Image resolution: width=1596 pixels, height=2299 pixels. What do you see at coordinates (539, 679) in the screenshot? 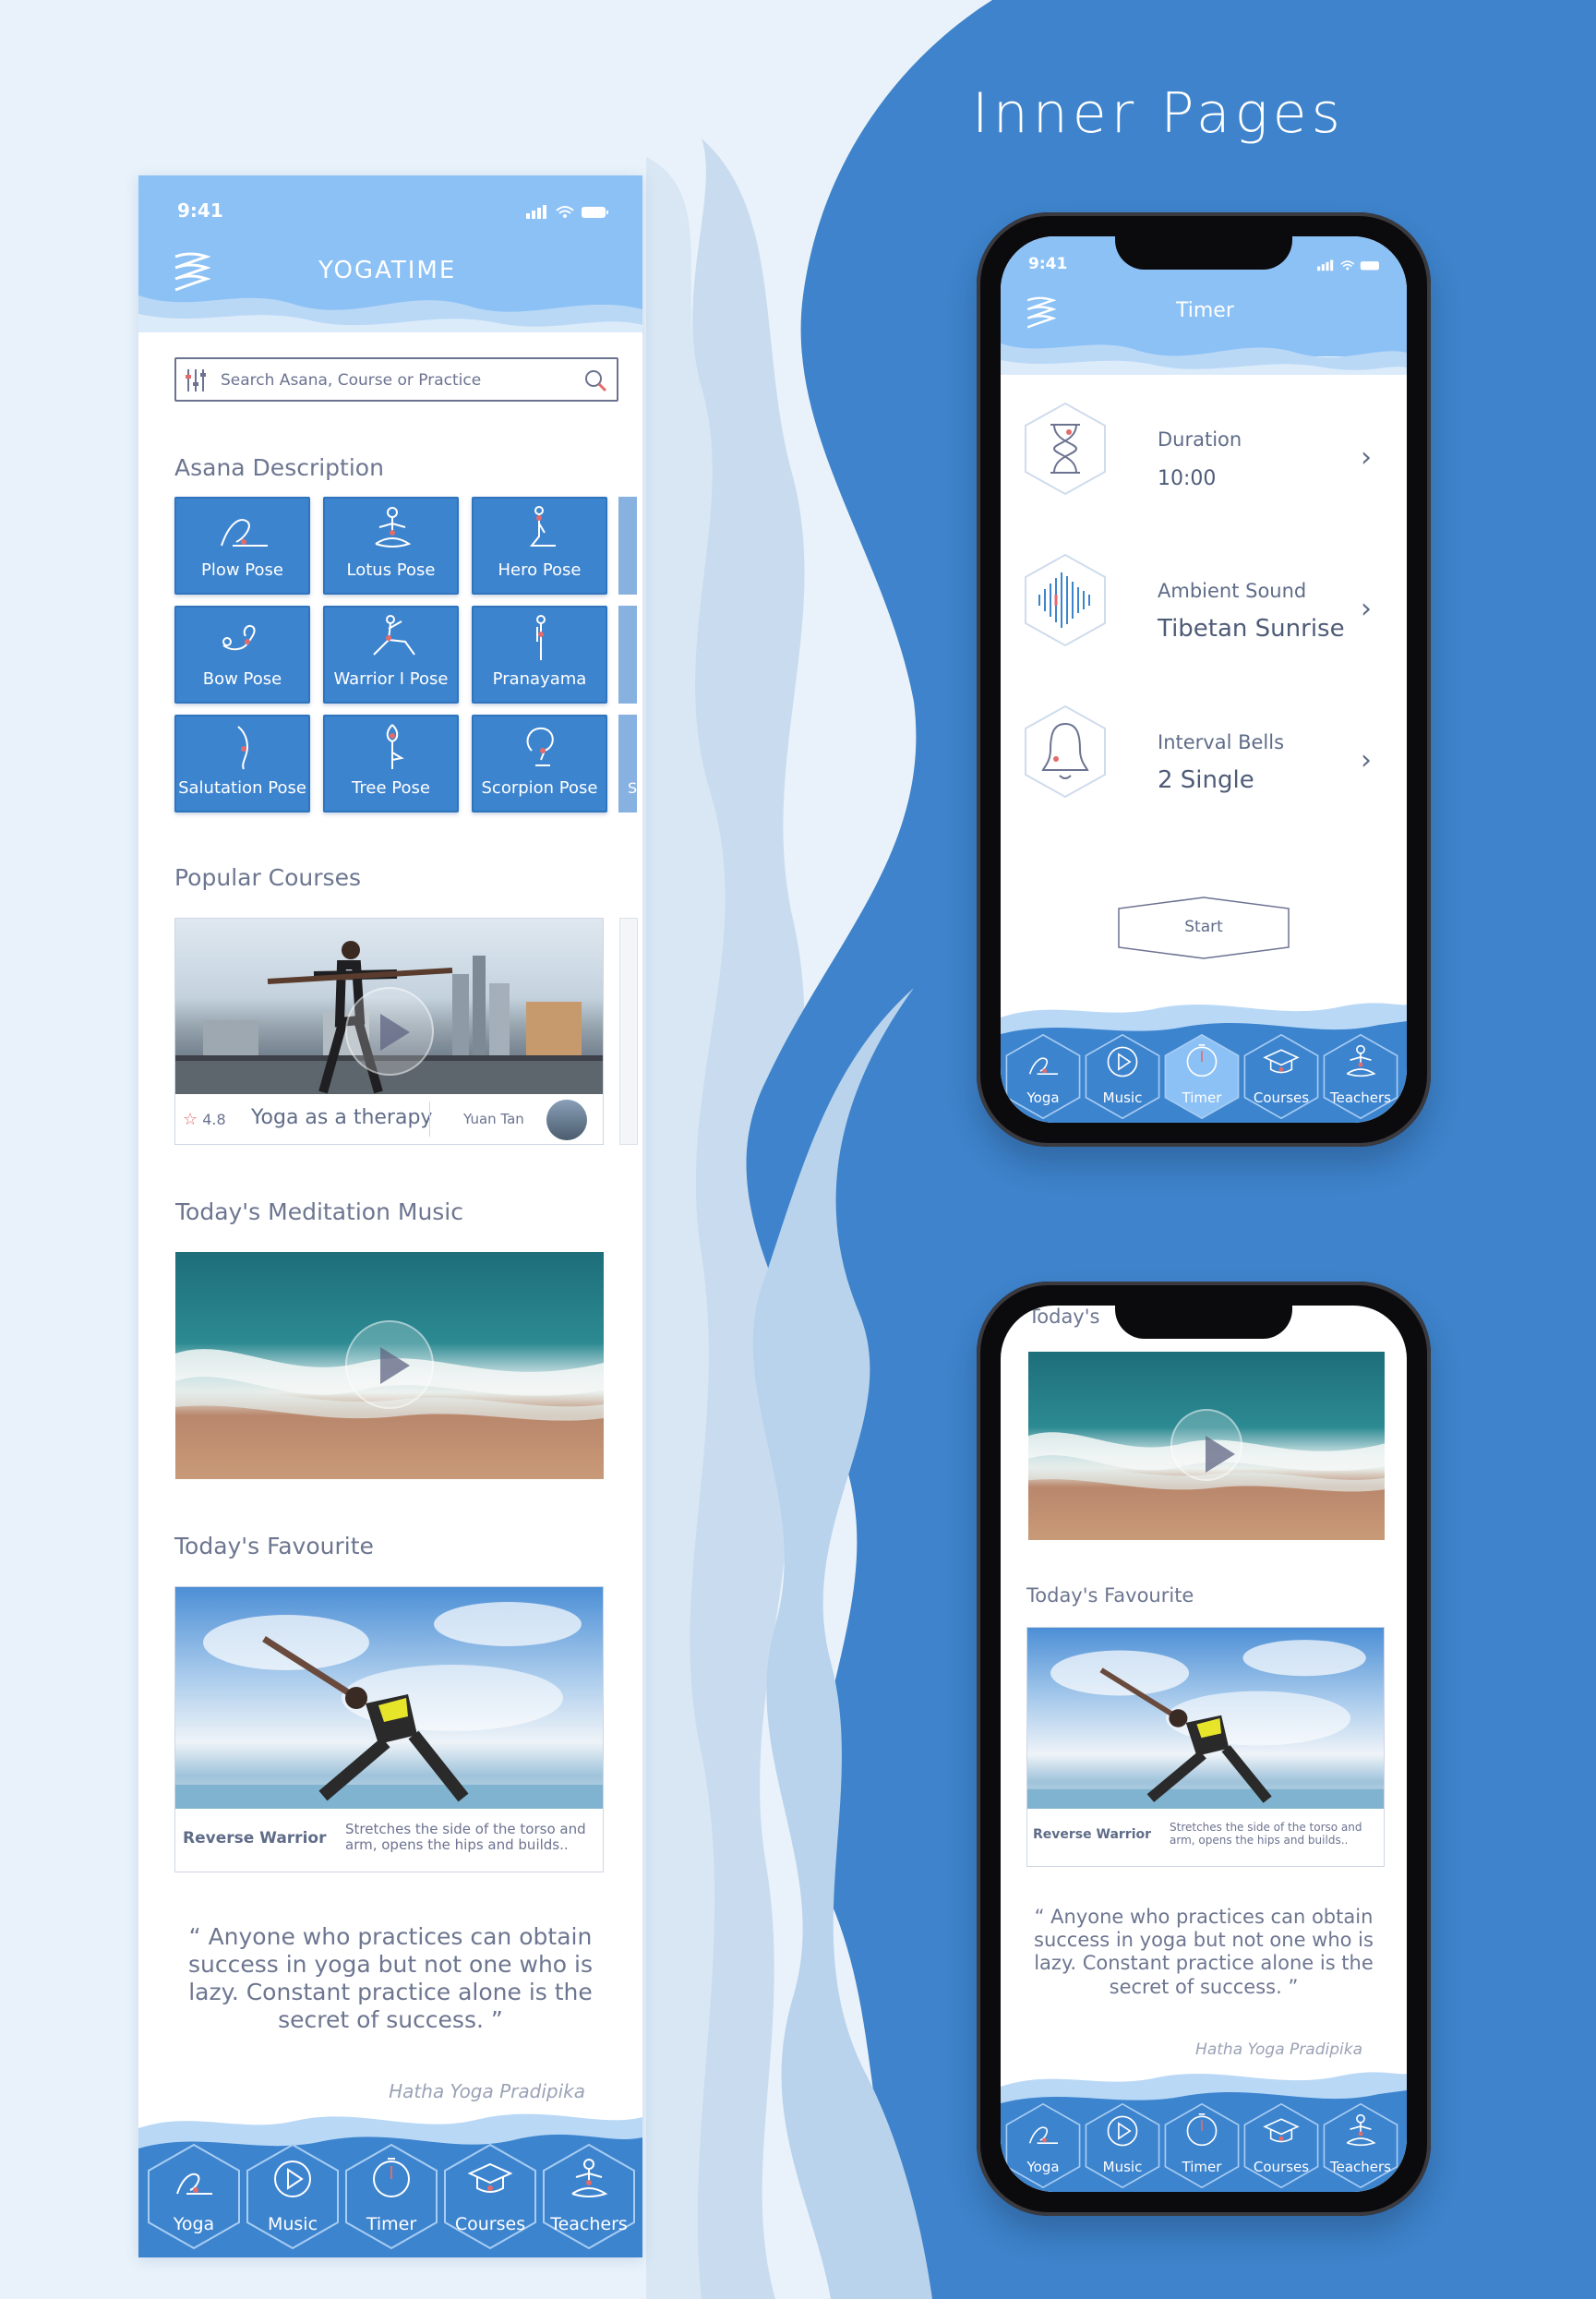
I see `asana-label: Pranayama` at bounding box center [539, 679].